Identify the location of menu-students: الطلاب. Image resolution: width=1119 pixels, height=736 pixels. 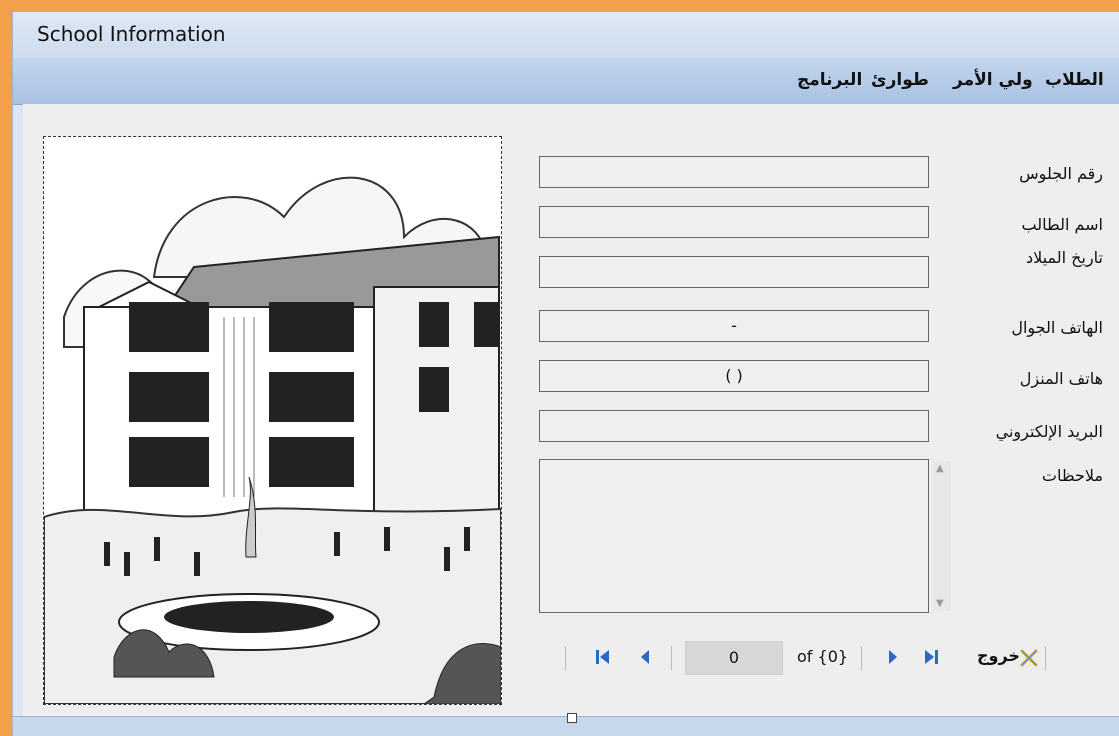
(1074, 80).